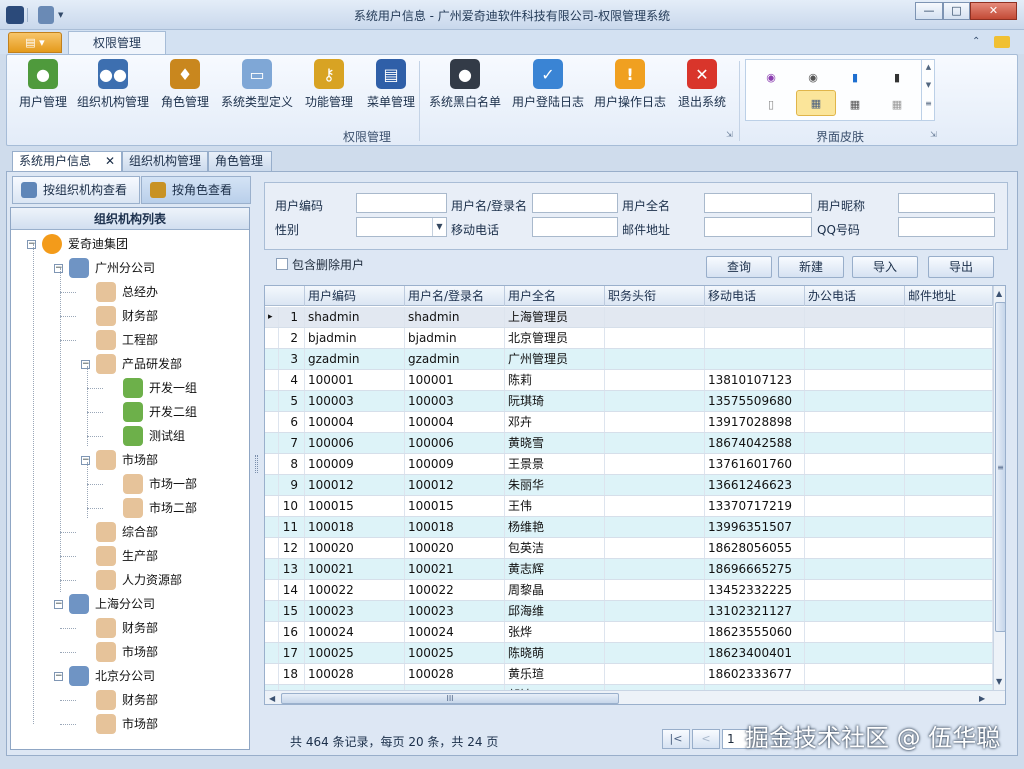  What do you see at coordinates (755, 380) in the screenshot?
I see `table-cell: 13810107123` at bounding box center [755, 380].